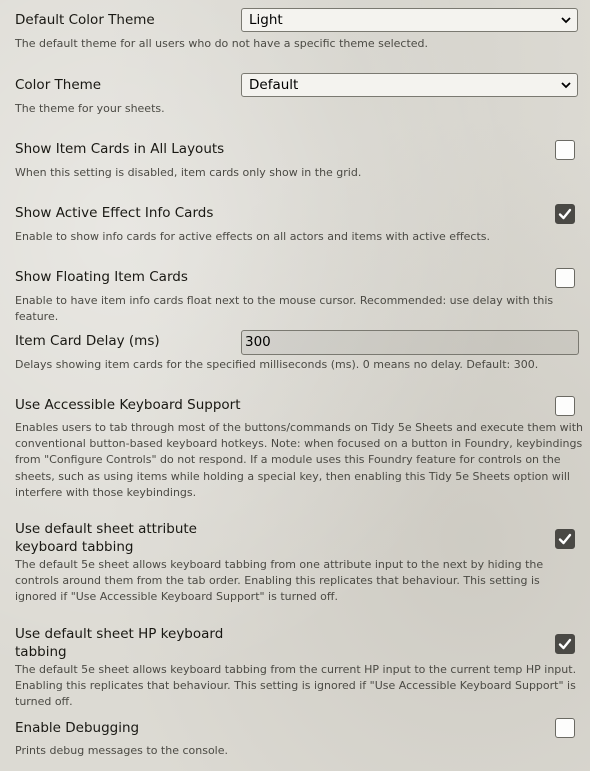  I want to click on setting-label: Show Active Effect Info Cards, so click(114, 213).